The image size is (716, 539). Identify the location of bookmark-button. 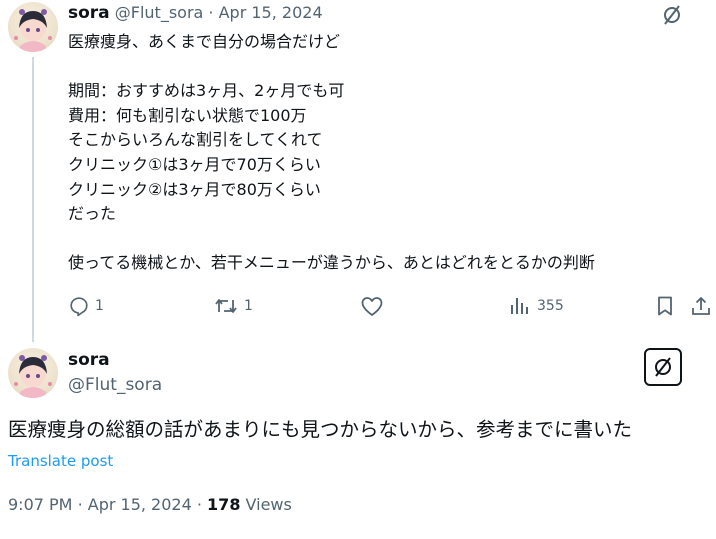
(665, 306).